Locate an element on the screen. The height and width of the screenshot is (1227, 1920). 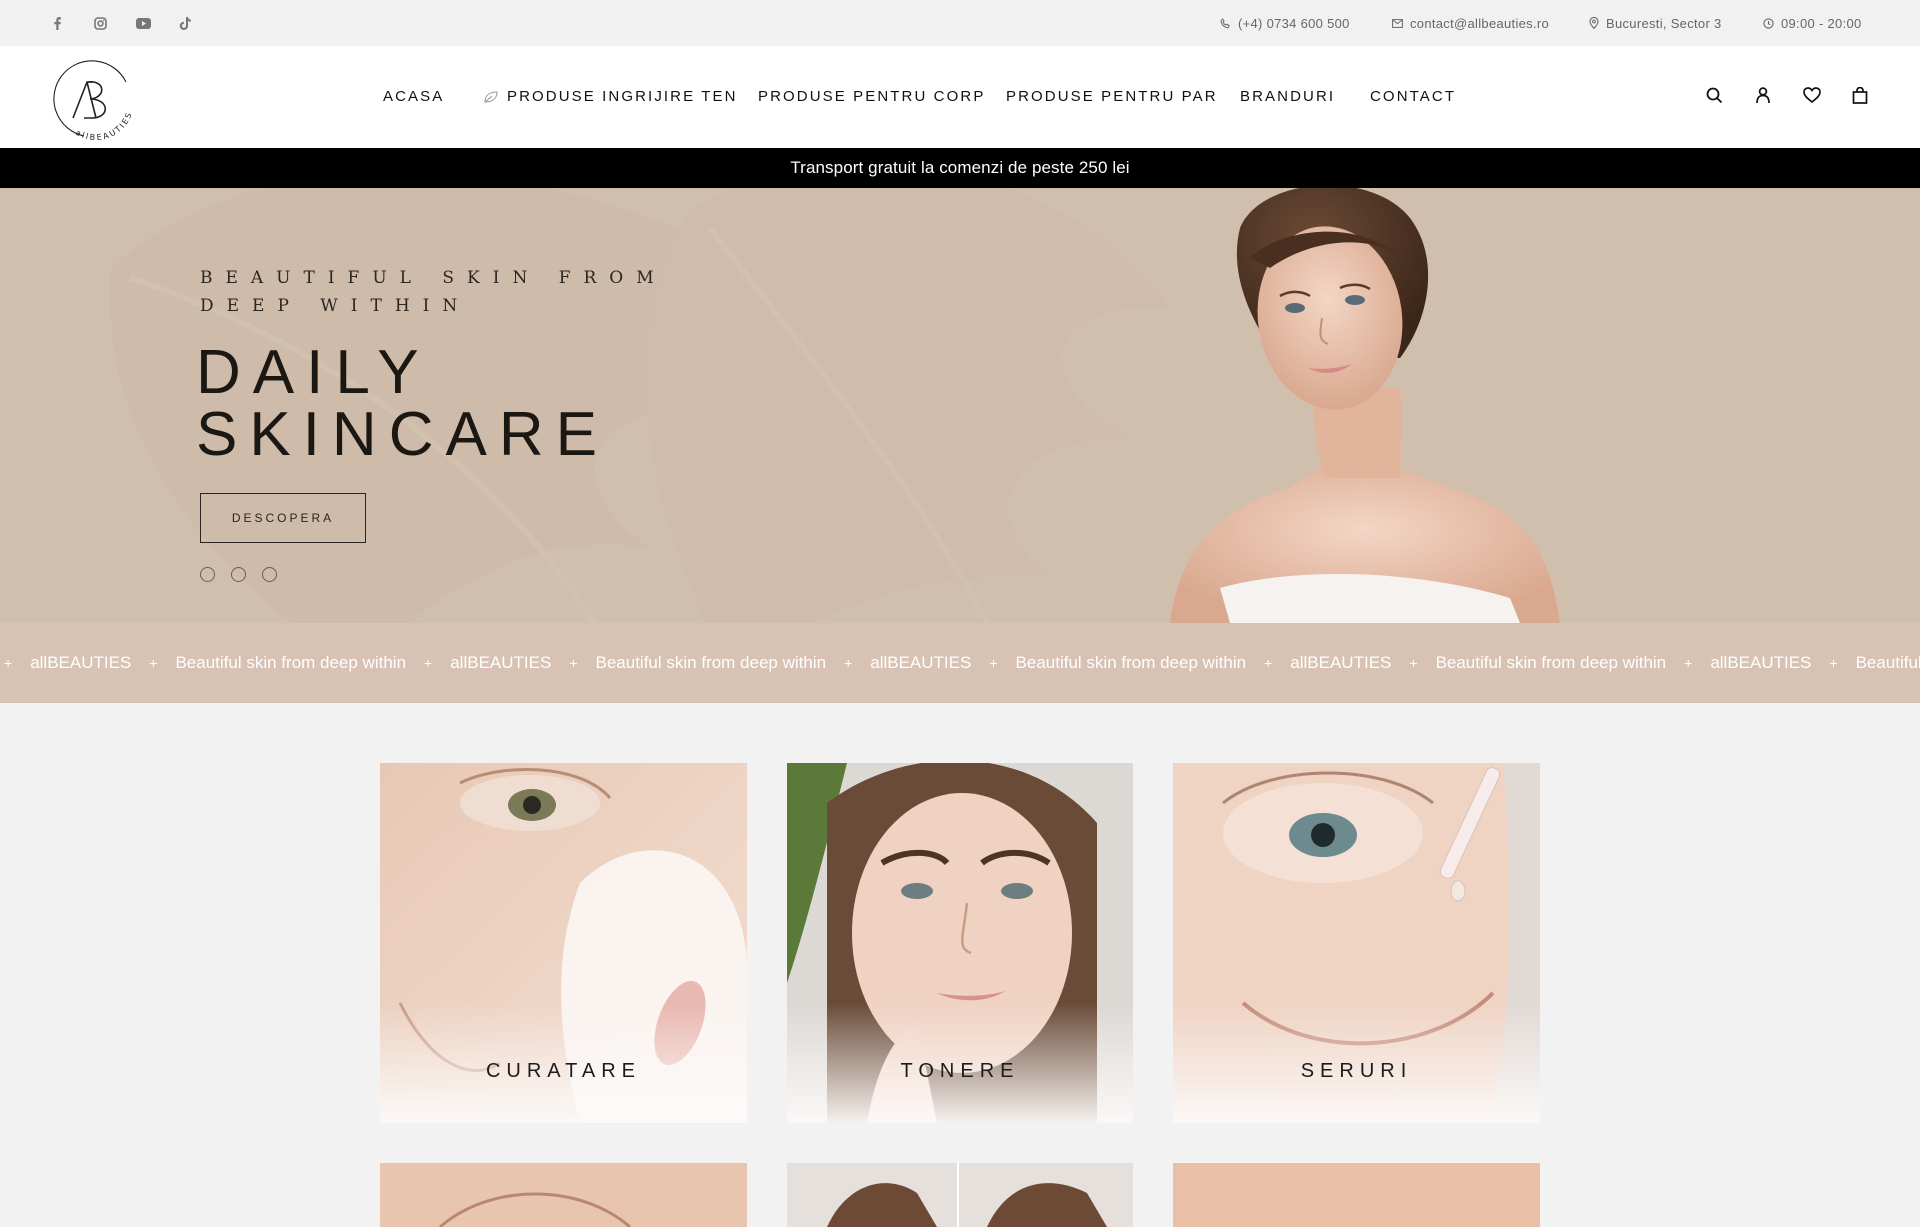
leaf-icon is located at coordinates (491, 96).